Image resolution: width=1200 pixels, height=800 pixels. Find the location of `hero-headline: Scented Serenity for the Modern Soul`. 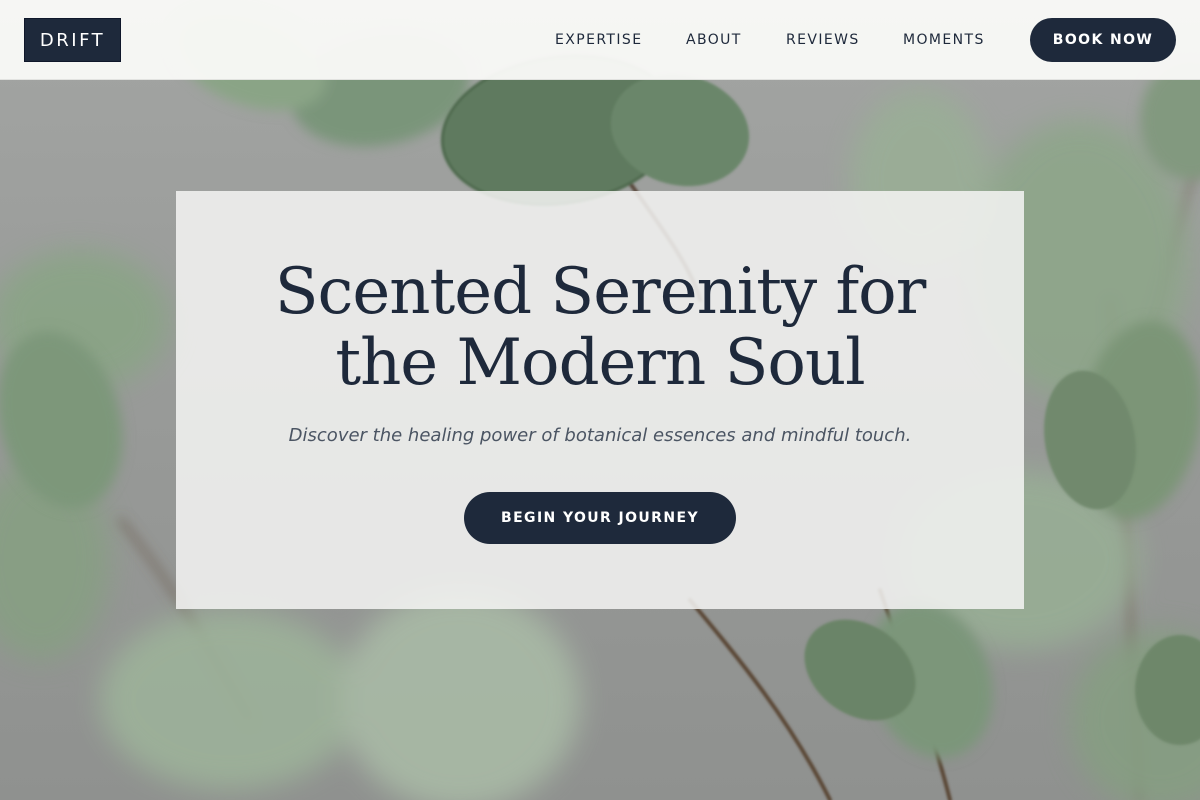

hero-headline: Scented Serenity for the Modern Soul is located at coordinates (600, 328).